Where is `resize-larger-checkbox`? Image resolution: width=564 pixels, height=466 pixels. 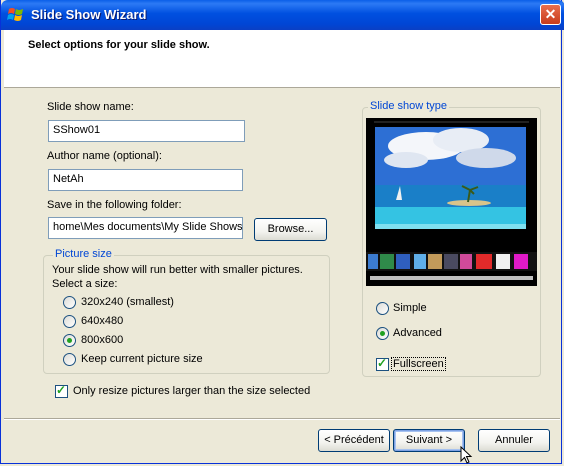
resize-larger-checkbox is located at coordinates (61, 390).